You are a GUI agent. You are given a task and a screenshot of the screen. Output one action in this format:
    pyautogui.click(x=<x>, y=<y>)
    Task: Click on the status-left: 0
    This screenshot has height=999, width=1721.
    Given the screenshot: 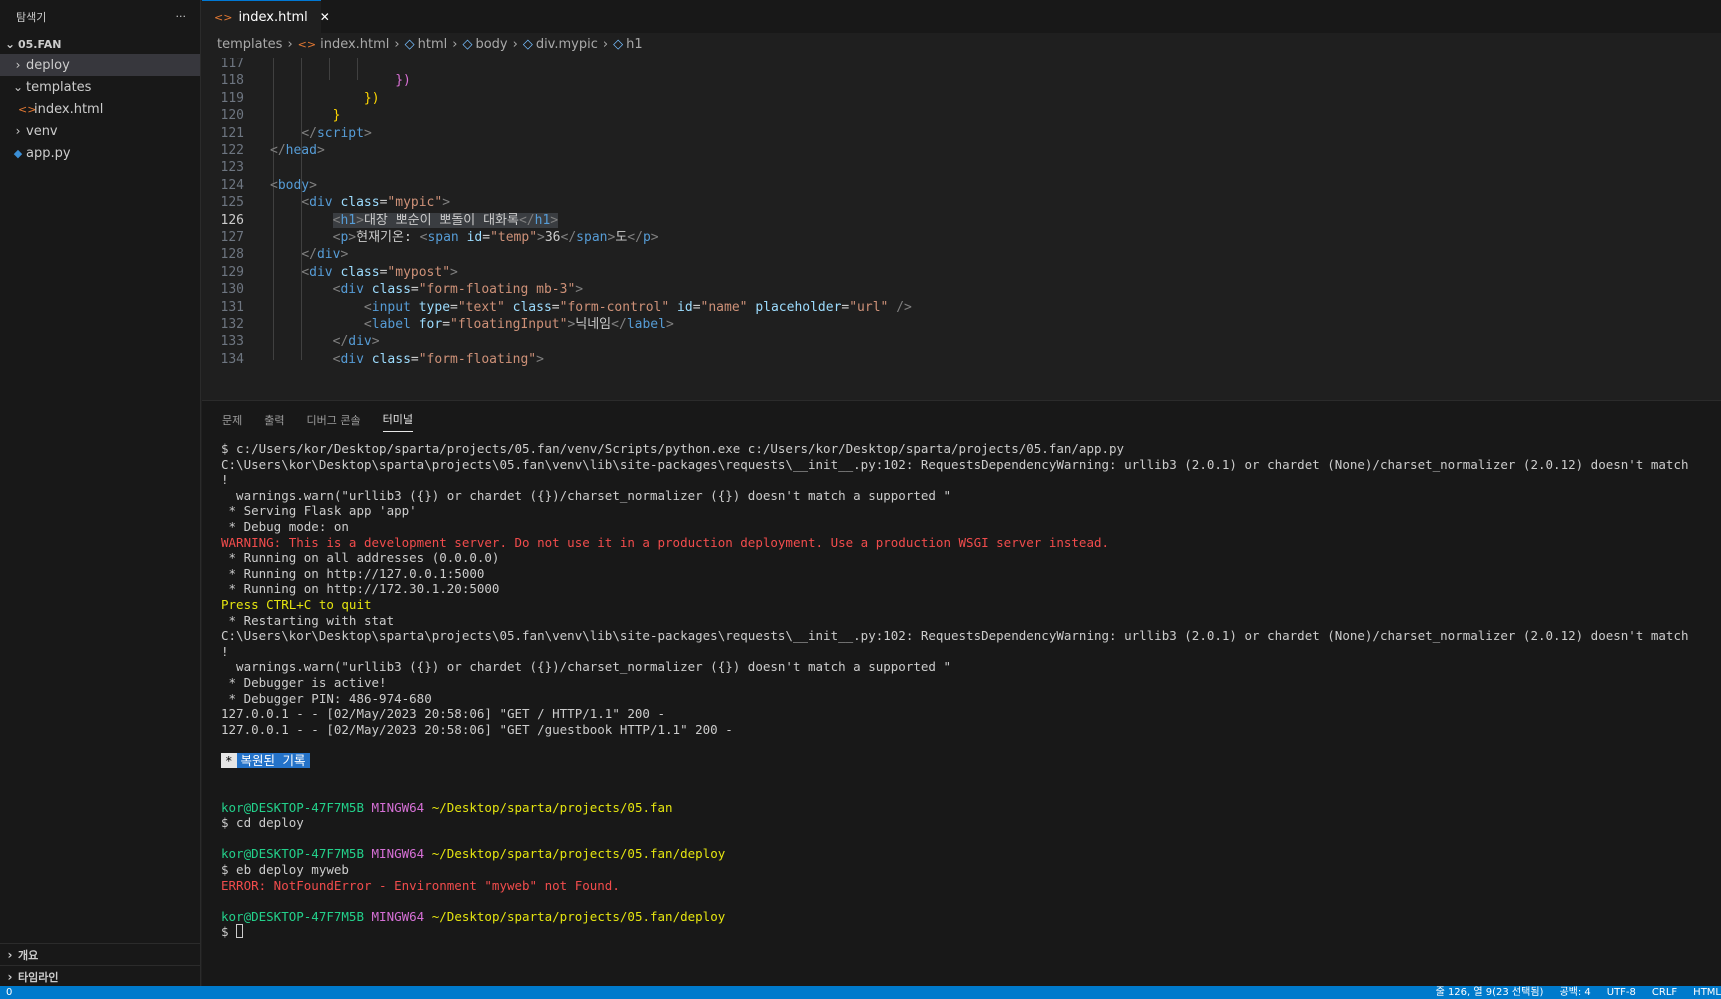 What is the action you would take?
    pyautogui.click(x=9, y=992)
    